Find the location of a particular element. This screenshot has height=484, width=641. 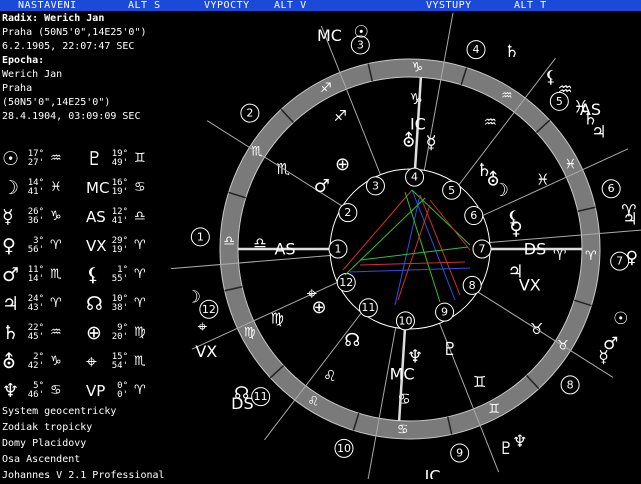

outer-house-number: 10 is located at coordinates (344, 448).